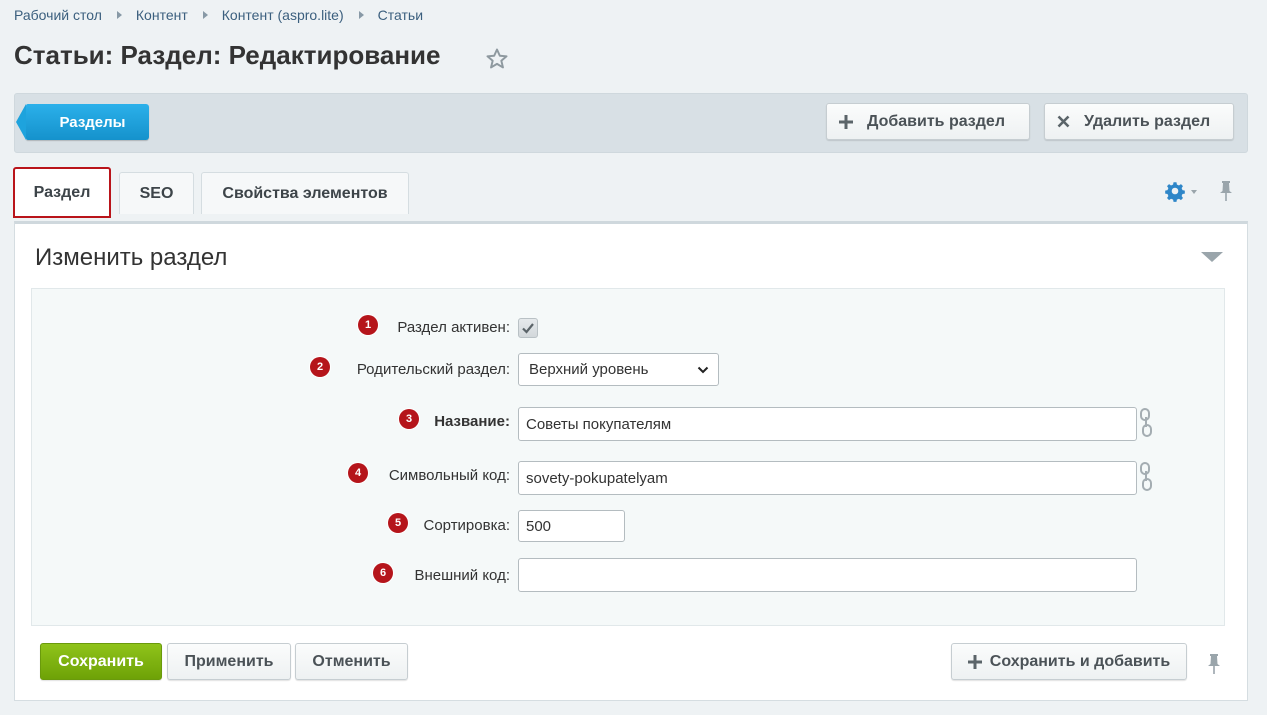  What do you see at coordinates (358, 473) in the screenshot?
I see `field-badge: 4` at bounding box center [358, 473].